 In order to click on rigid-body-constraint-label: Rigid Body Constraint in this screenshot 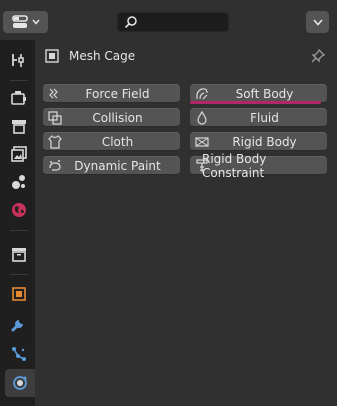, I will do `click(234, 165)`.